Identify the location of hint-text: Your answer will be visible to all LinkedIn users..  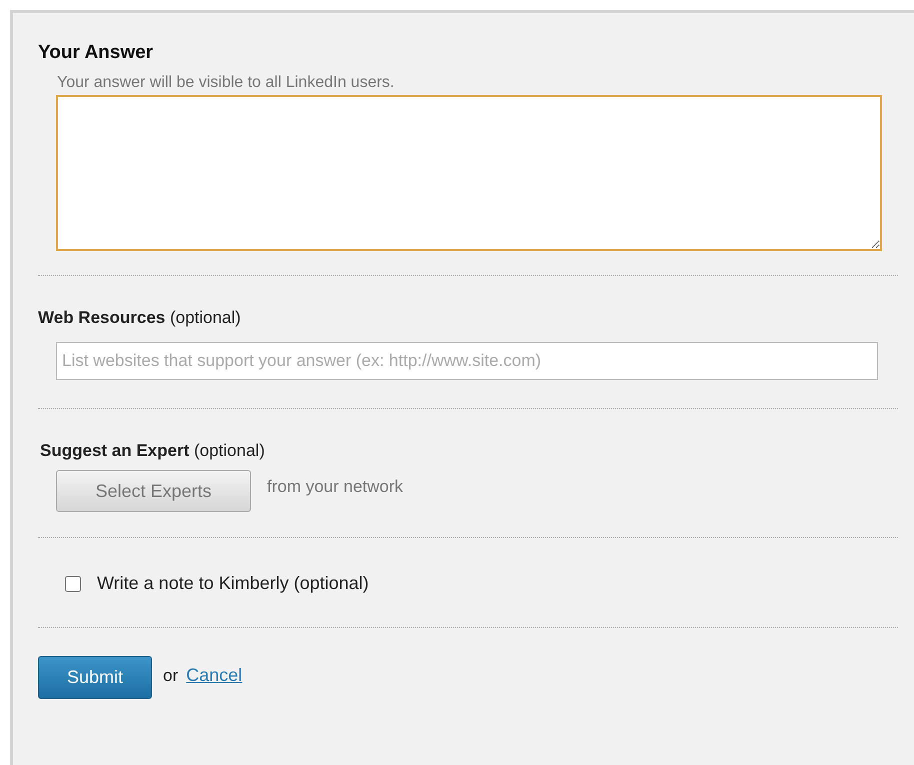
(226, 83).